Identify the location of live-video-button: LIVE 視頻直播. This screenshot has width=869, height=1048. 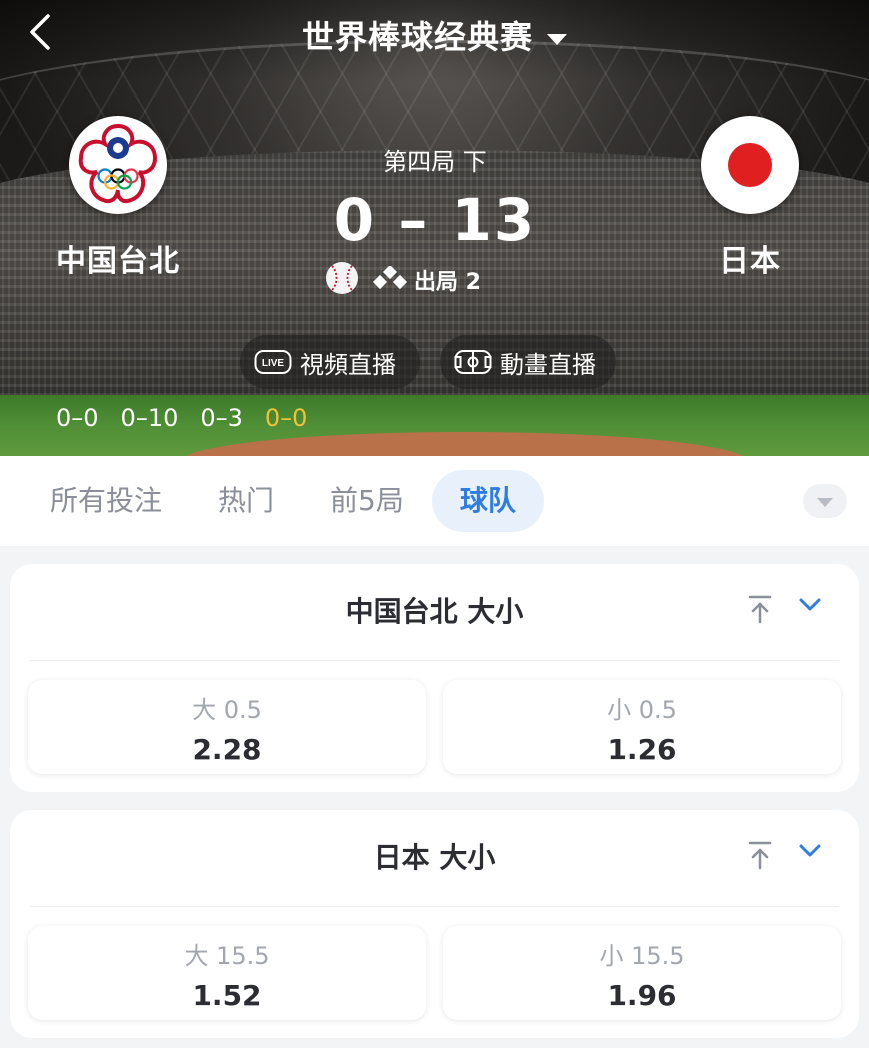
(330, 362).